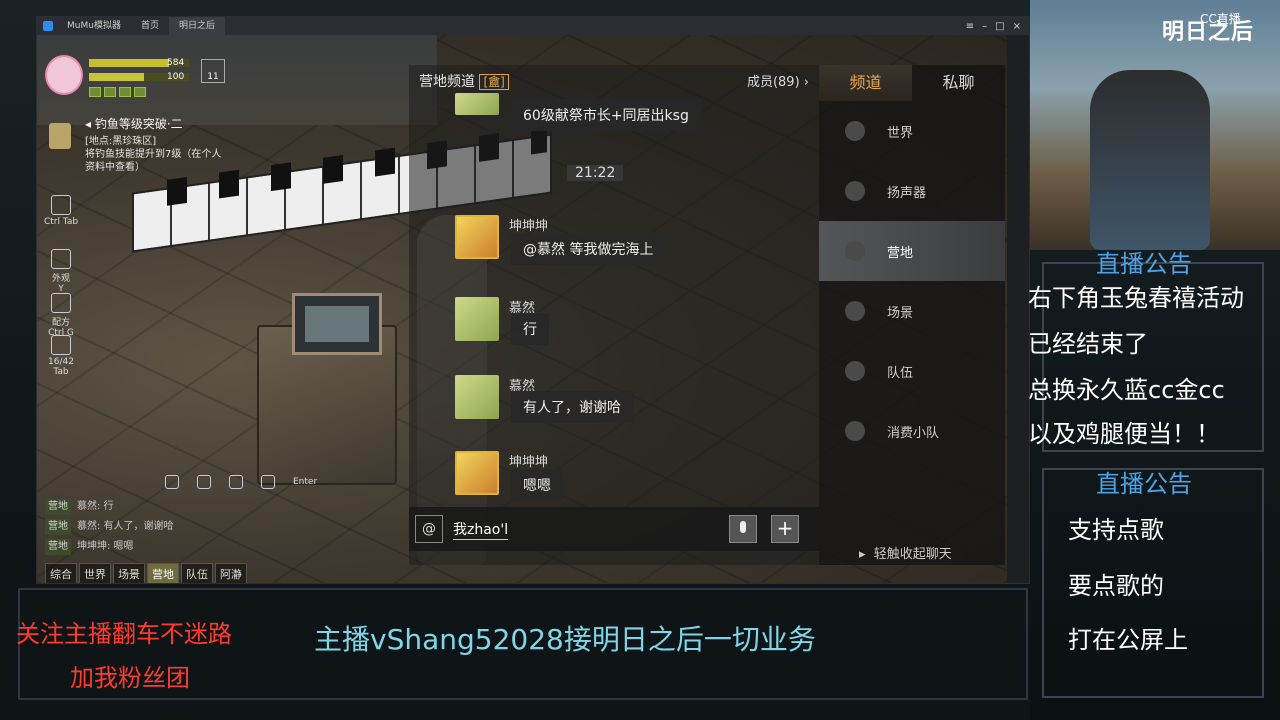 The width and height of the screenshot is (1280, 720). What do you see at coordinates (855, 131) in the screenshot?
I see `globe-icon` at bounding box center [855, 131].